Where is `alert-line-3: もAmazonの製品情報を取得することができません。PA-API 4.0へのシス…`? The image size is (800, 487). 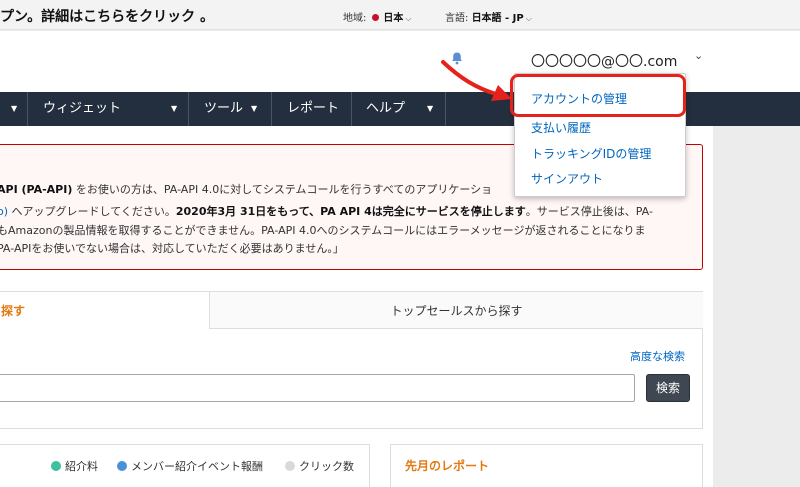 alert-line-3: もAmazonの製品情報を取得することができません。PA-API 4.0へのシス… is located at coordinates (323, 230).